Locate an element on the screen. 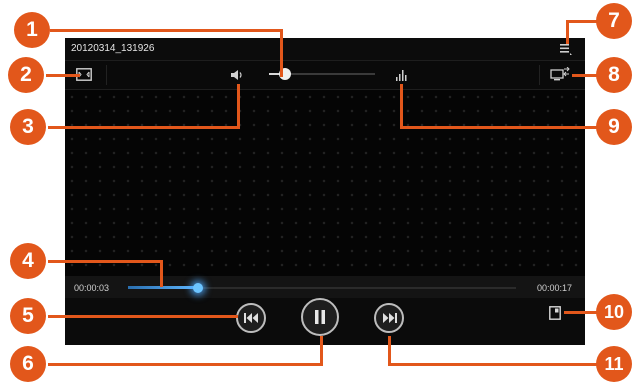 The image size is (634, 382). progress-fill is located at coordinates (163, 287).